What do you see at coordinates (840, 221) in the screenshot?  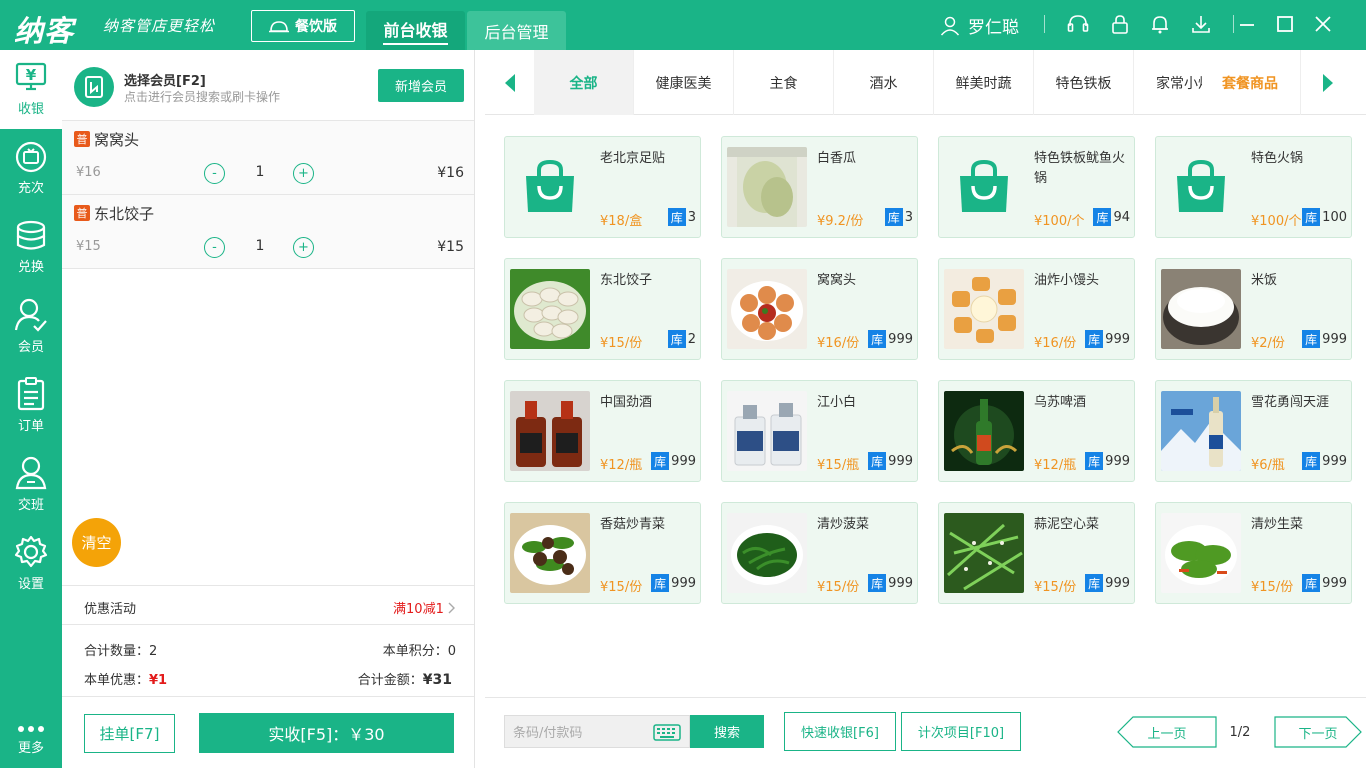 I see `product-price: ¥9.2/份` at bounding box center [840, 221].